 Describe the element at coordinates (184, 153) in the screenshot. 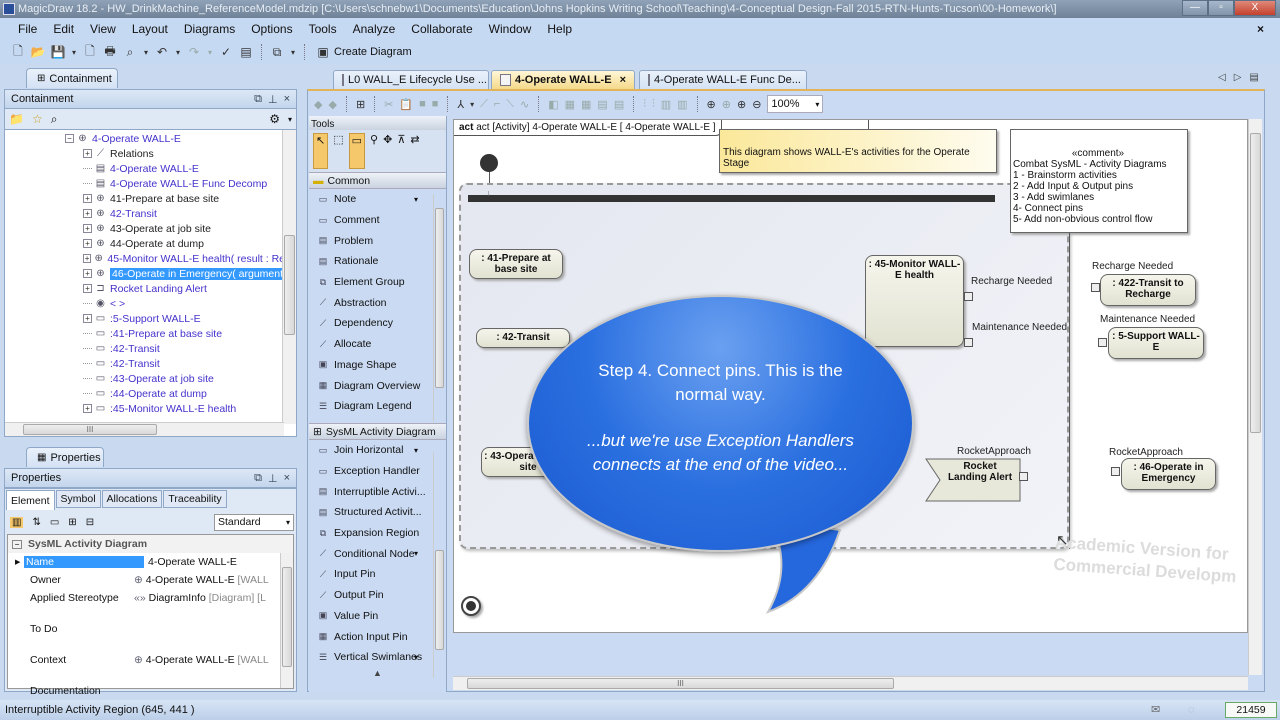

I see `tree-item: + ⟋ Relations` at that location.